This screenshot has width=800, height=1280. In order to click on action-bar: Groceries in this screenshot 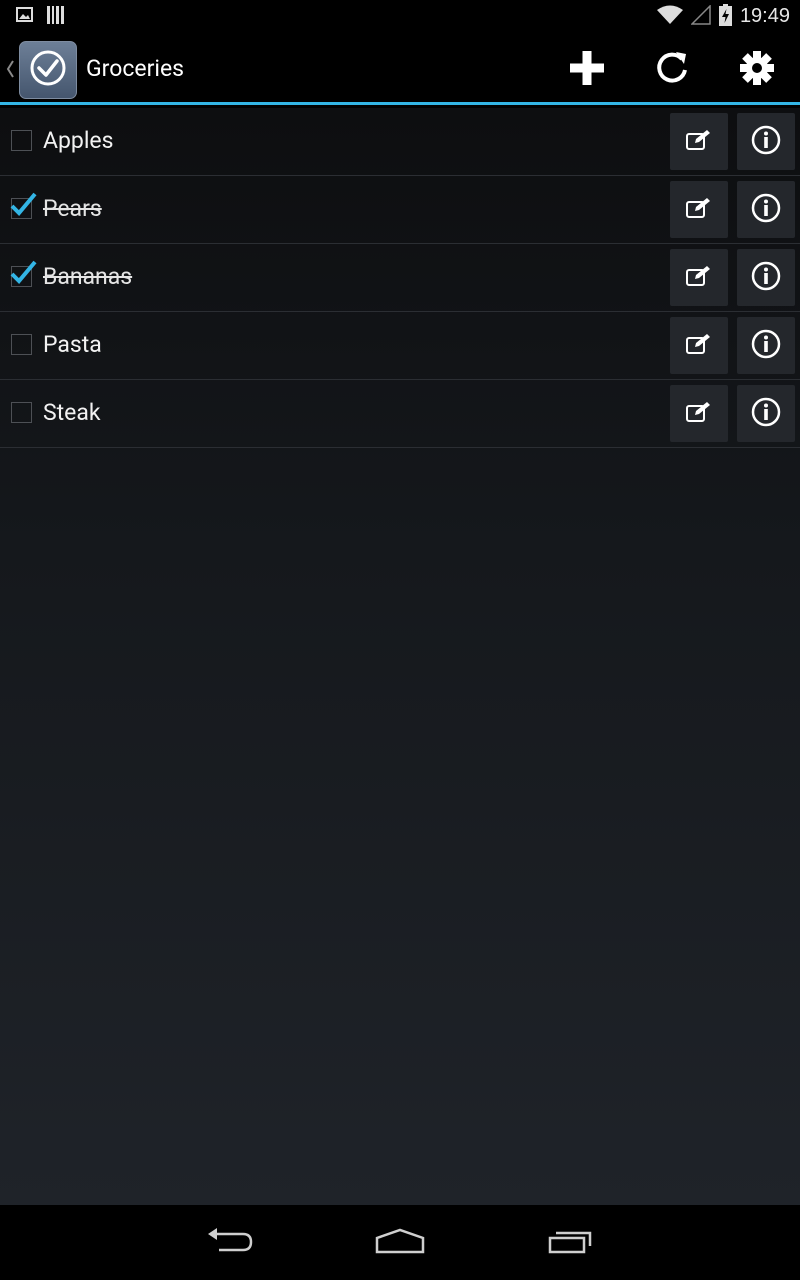, I will do `click(400, 69)`.